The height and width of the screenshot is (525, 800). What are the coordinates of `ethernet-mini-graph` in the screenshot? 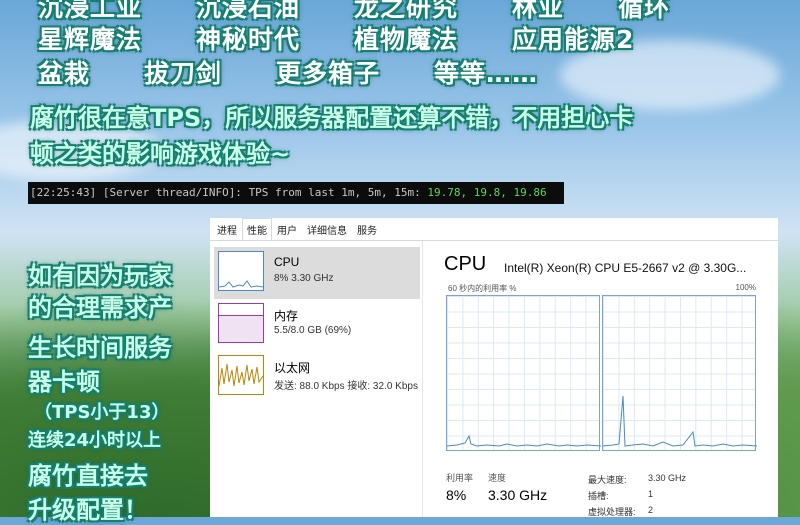 It's located at (241, 375).